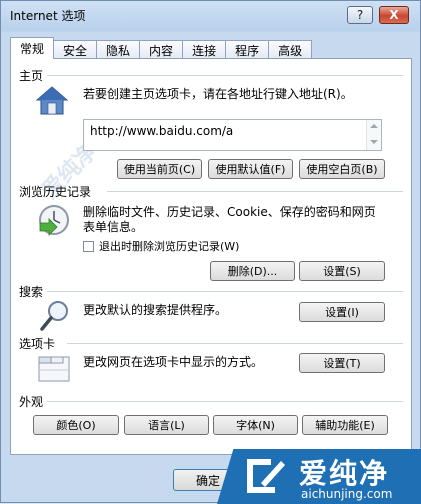 The width and height of the screenshot is (421, 504). What do you see at coordinates (204, 49) in the screenshot?
I see `tab-connections: 连接` at bounding box center [204, 49].